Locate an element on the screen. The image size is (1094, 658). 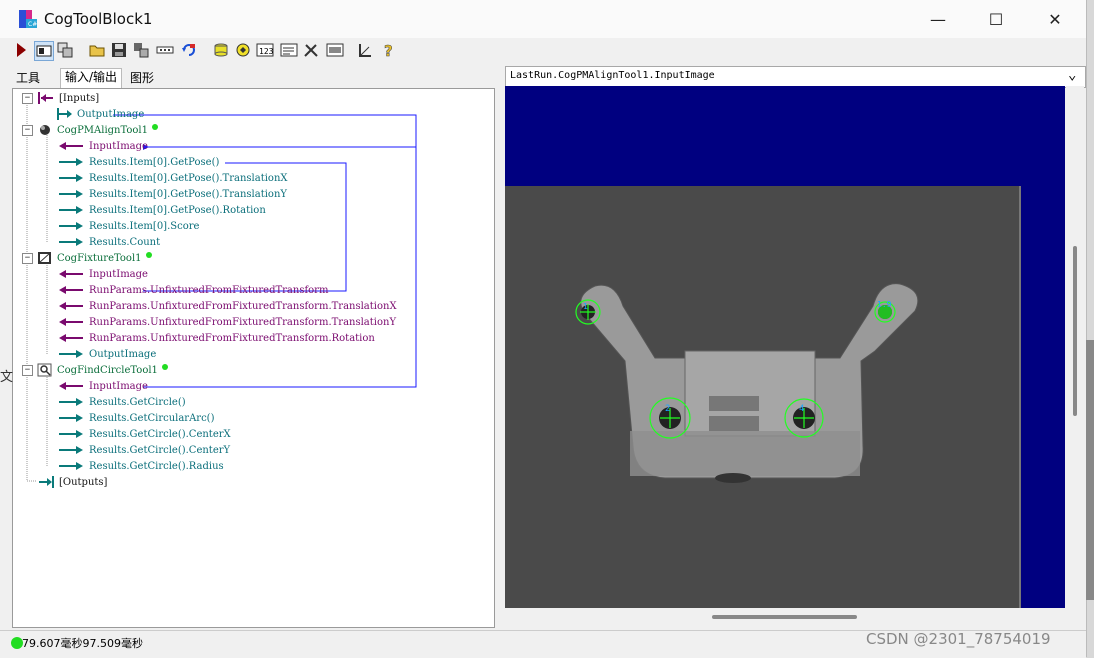
pm-output-translation-x: Results.Item[0].GetPose().TranslationX is located at coordinates (172, 178).